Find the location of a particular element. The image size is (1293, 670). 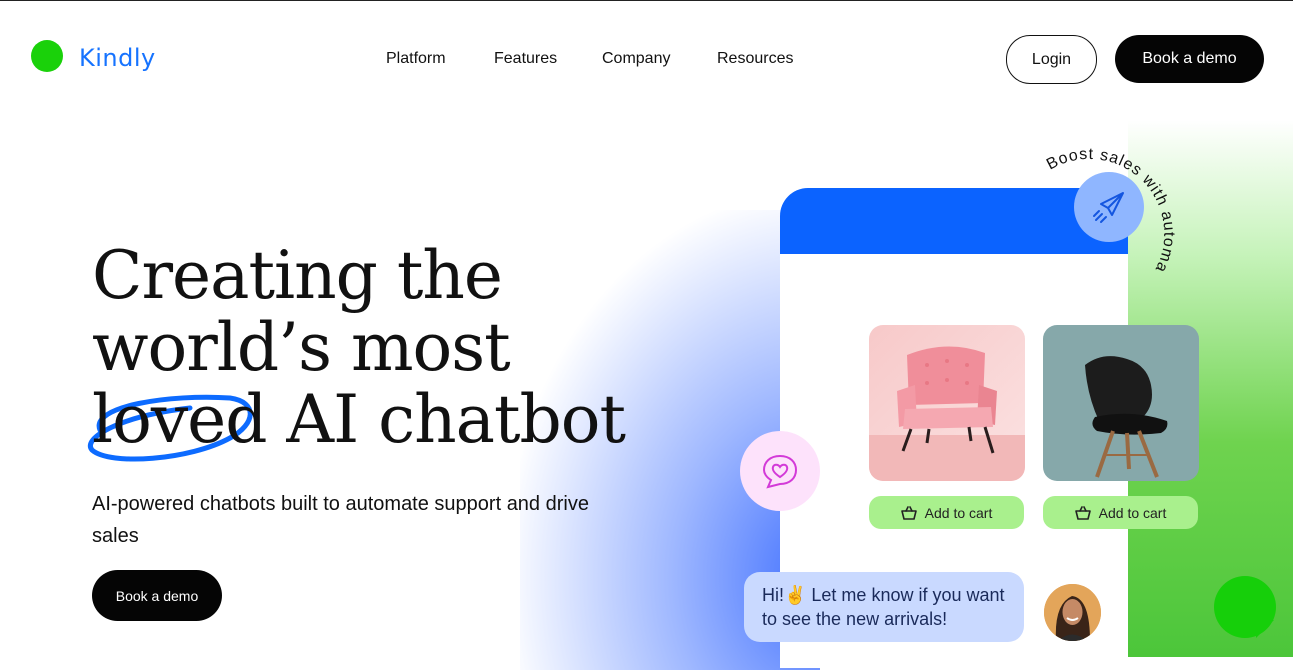

agent-avatar is located at coordinates (1072, 612).